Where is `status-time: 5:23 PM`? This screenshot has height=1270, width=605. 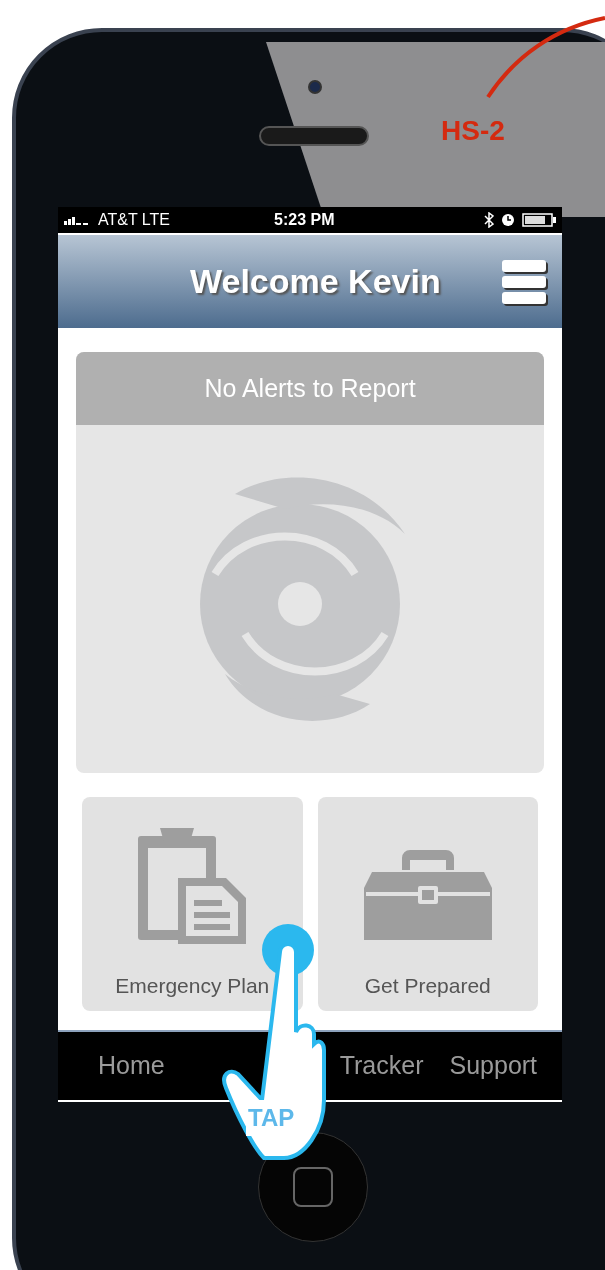 status-time: 5:23 PM is located at coordinates (304, 220).